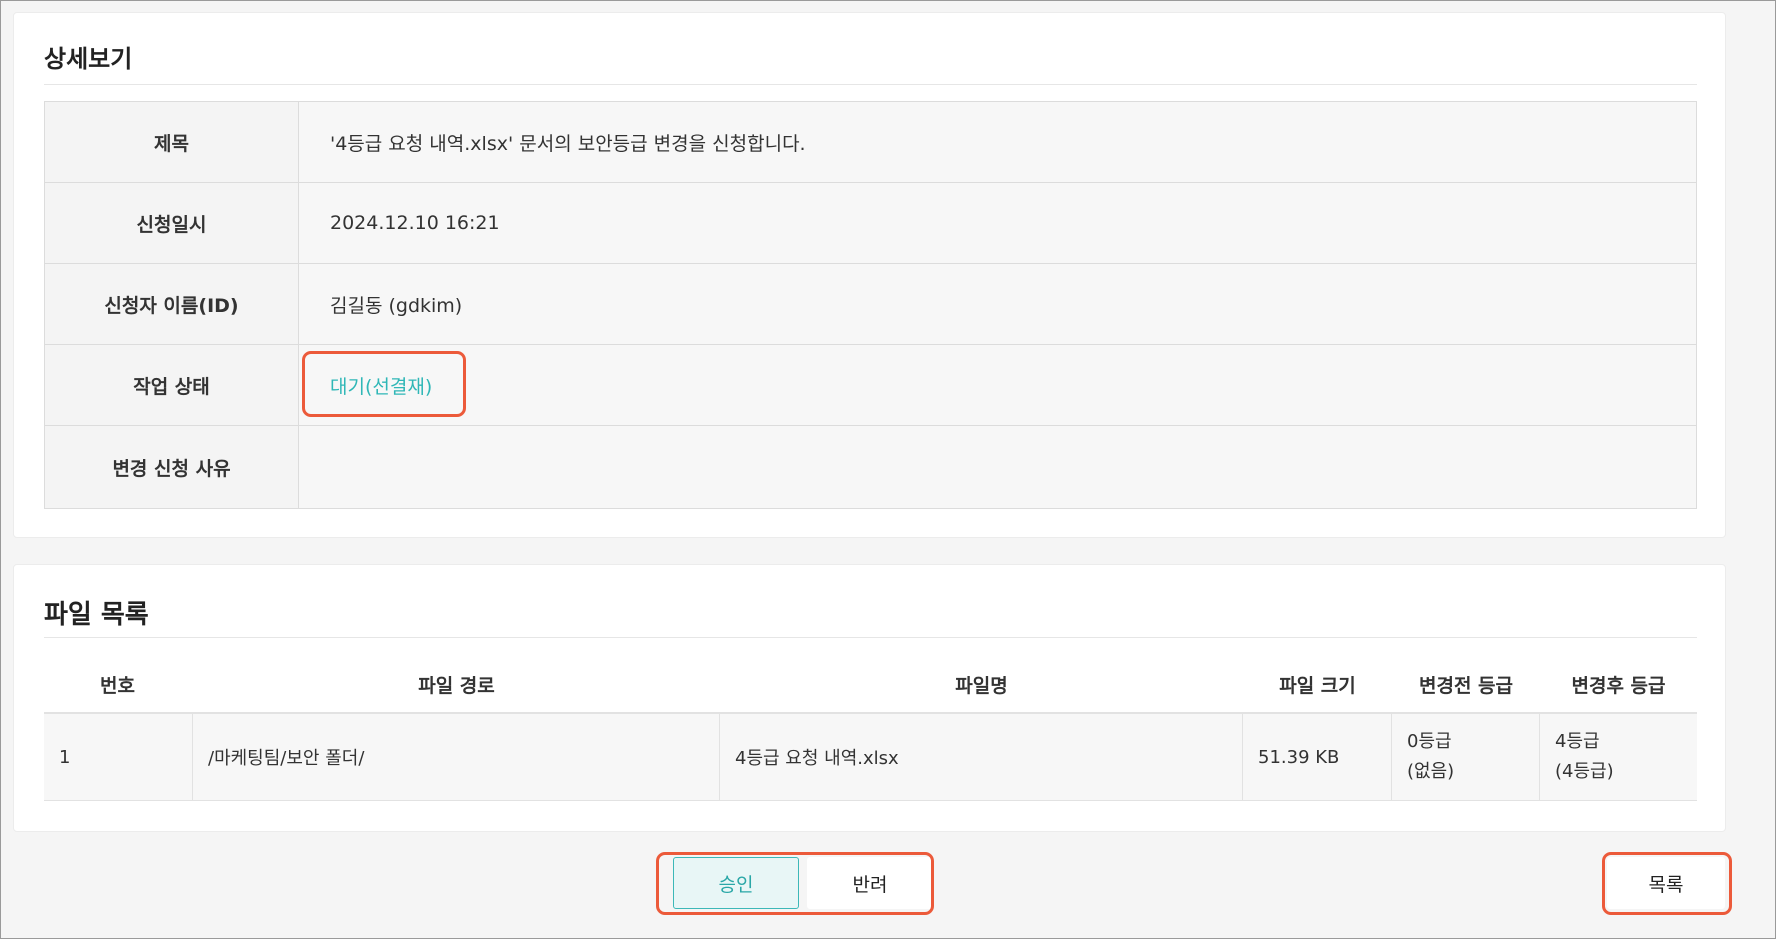 The height and width of the screenshot is (939, 1776). What do you see at coordinates (1431, 771) in the screenshot?
I see `grade-before-note: (없음)` at bounding box center [1431, 771].